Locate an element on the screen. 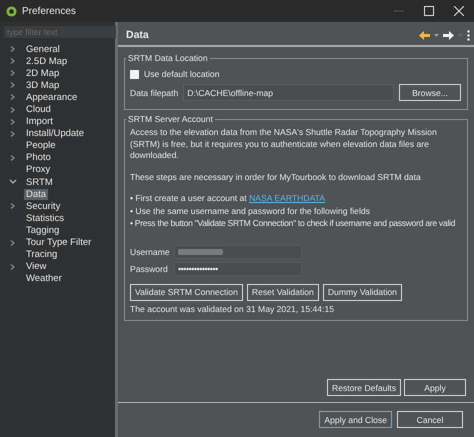 This screenshot has height=437, width=474. tree-item: 2D Map is located at coordinates (43, 73).